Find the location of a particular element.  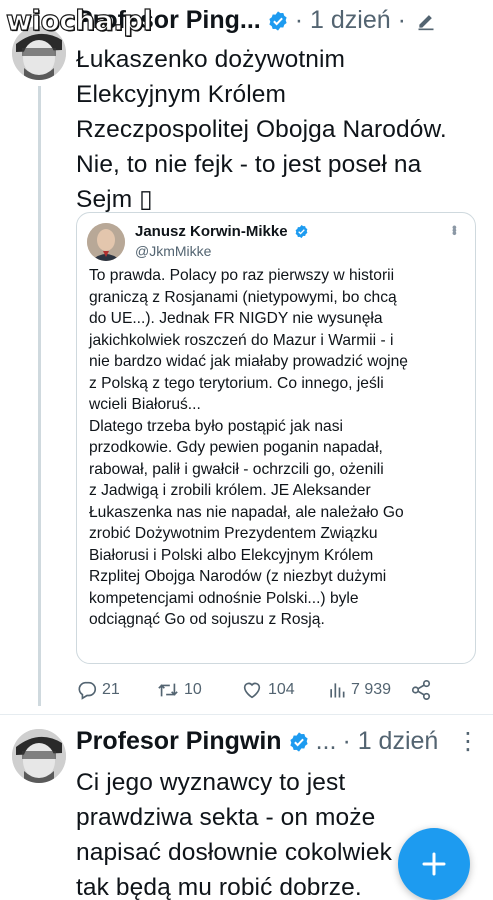

views-icon is located at coordinates (337, 690).